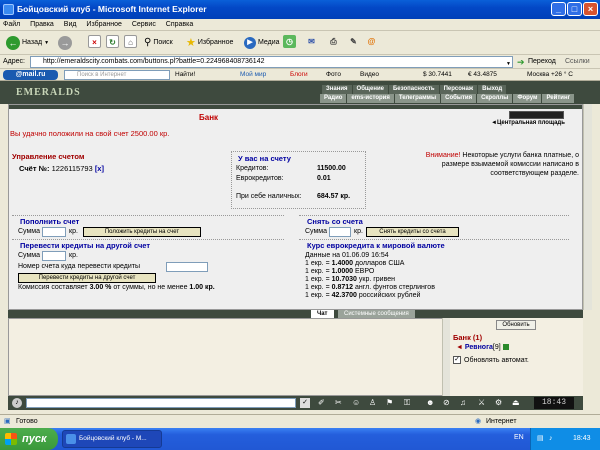  Describe the element at coordinates (389, 402) in the screenshot. I see `filter-icon: ⚑` at that location.